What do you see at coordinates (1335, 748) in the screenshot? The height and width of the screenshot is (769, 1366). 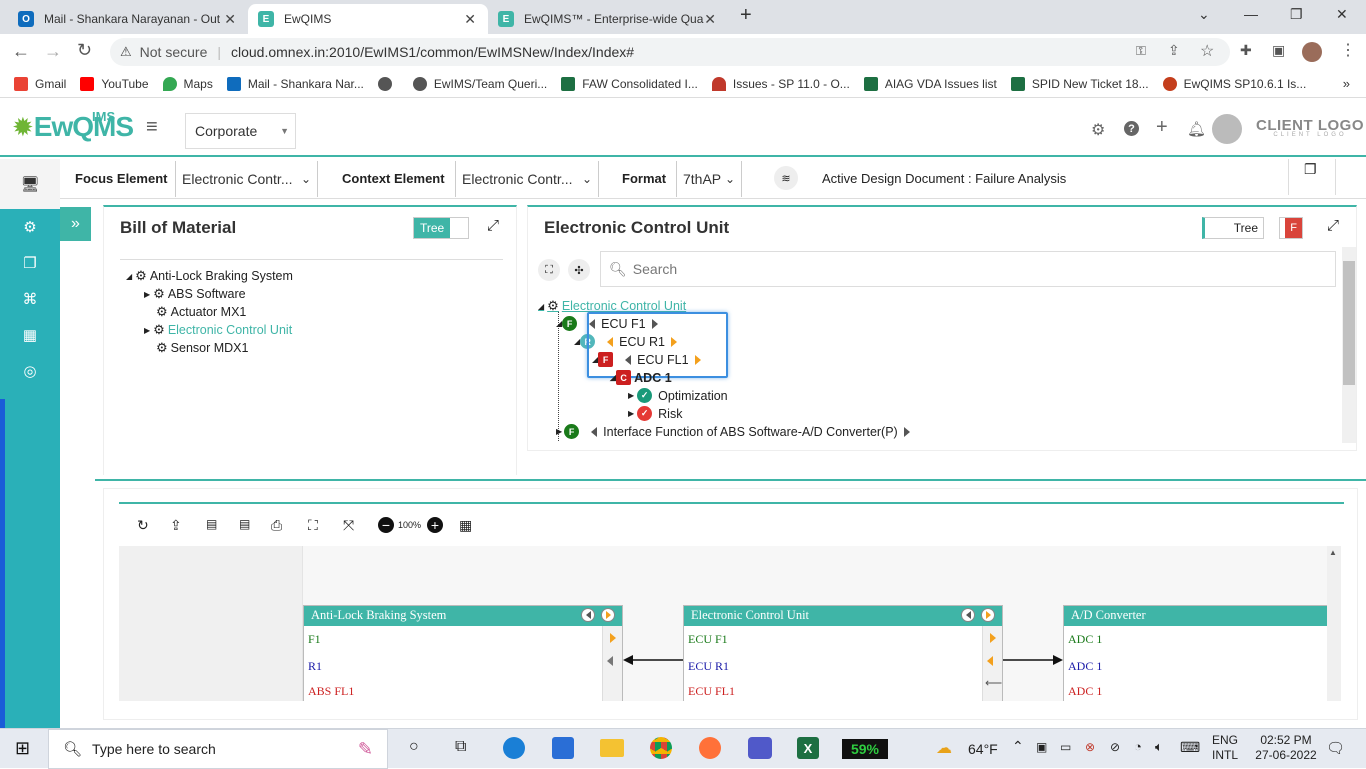 I see `notification-icon: 🗨︎` at bounding box center [1335, 748].